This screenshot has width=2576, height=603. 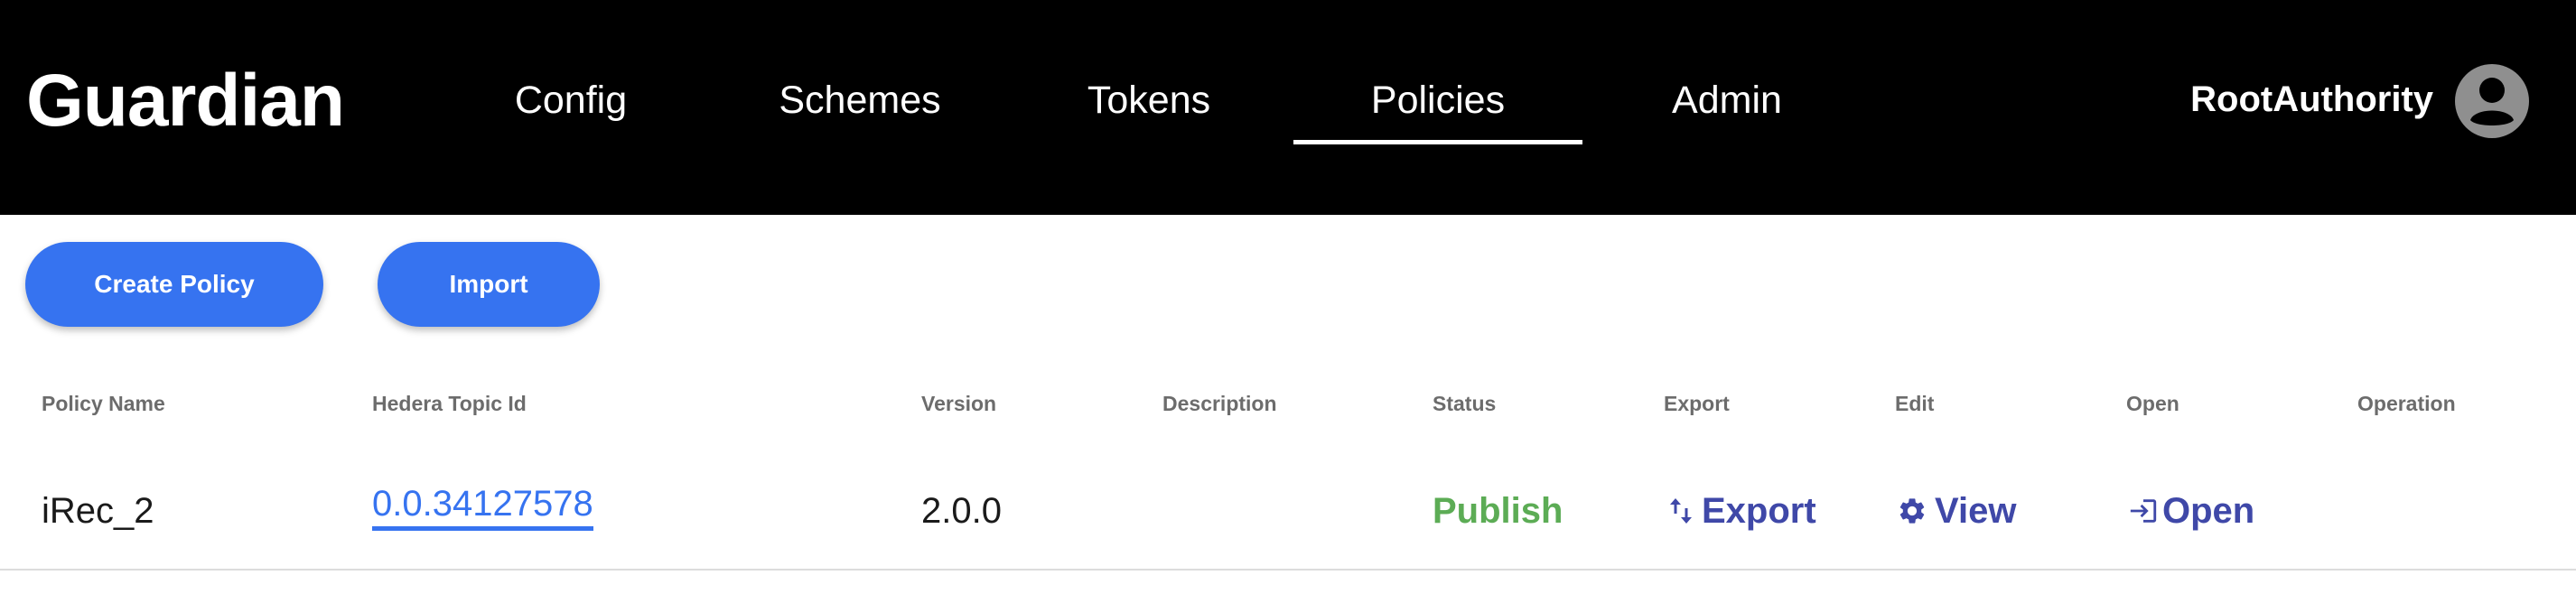 I want to click on column-header-export: Export, so click(x=1697, y=404).